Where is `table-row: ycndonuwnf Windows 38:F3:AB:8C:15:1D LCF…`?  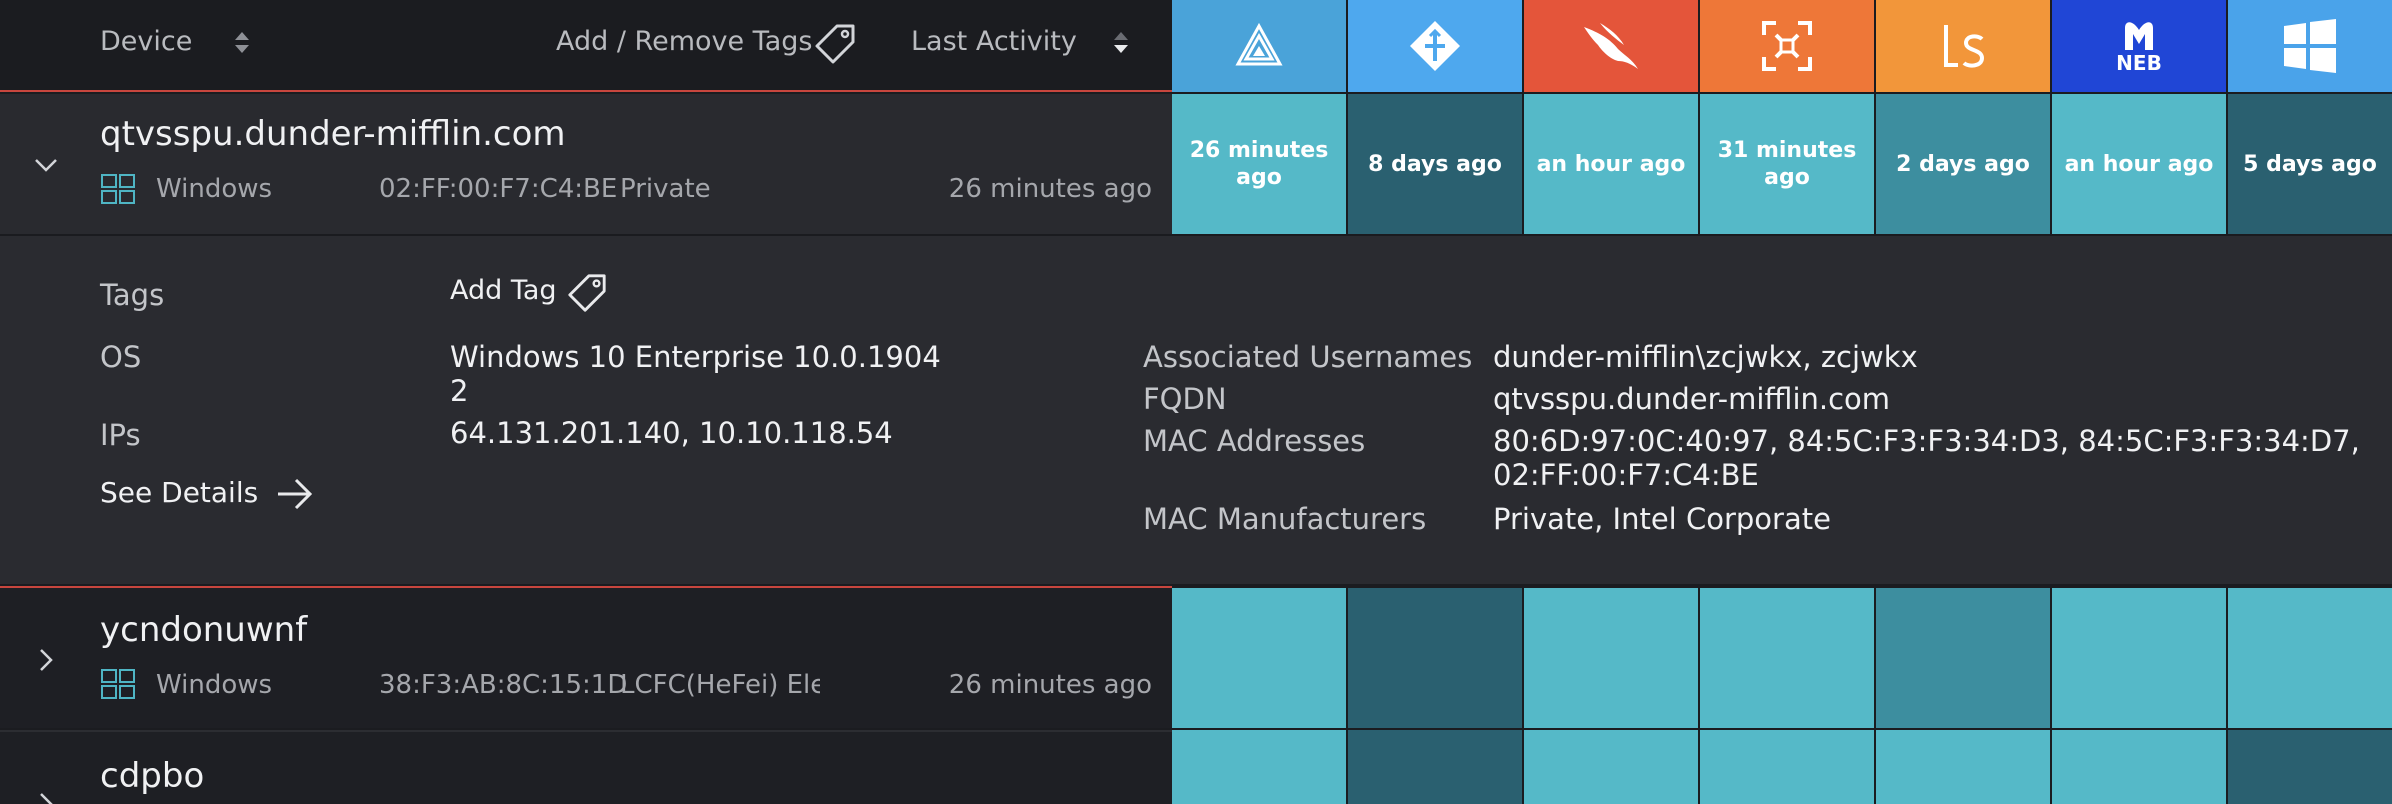
table-row: ycndonuwnf Windows 38:F3:AB:8C:15:1D LCF… is located at coordinates (586, 657).